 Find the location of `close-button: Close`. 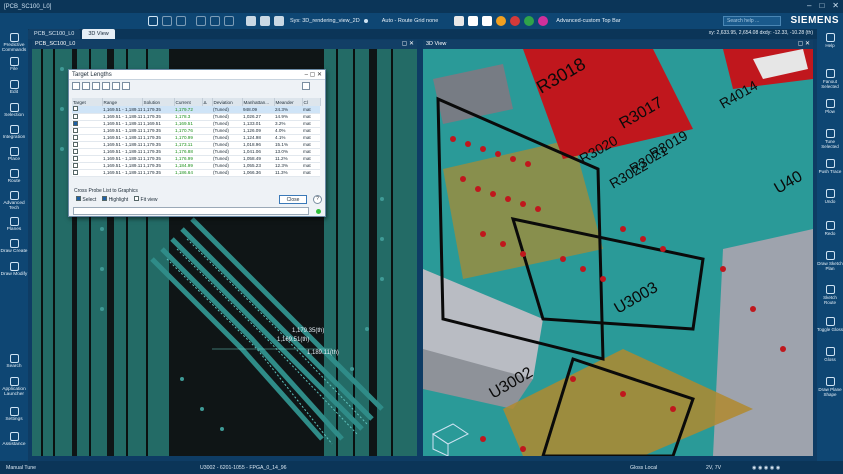

close-button: Close is located at coordinates (293, 199).